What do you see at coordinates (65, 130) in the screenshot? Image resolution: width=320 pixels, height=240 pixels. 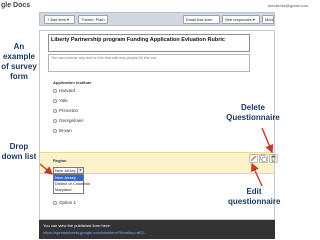 I see `option-label: Brown` at bounding box center [65, 130].